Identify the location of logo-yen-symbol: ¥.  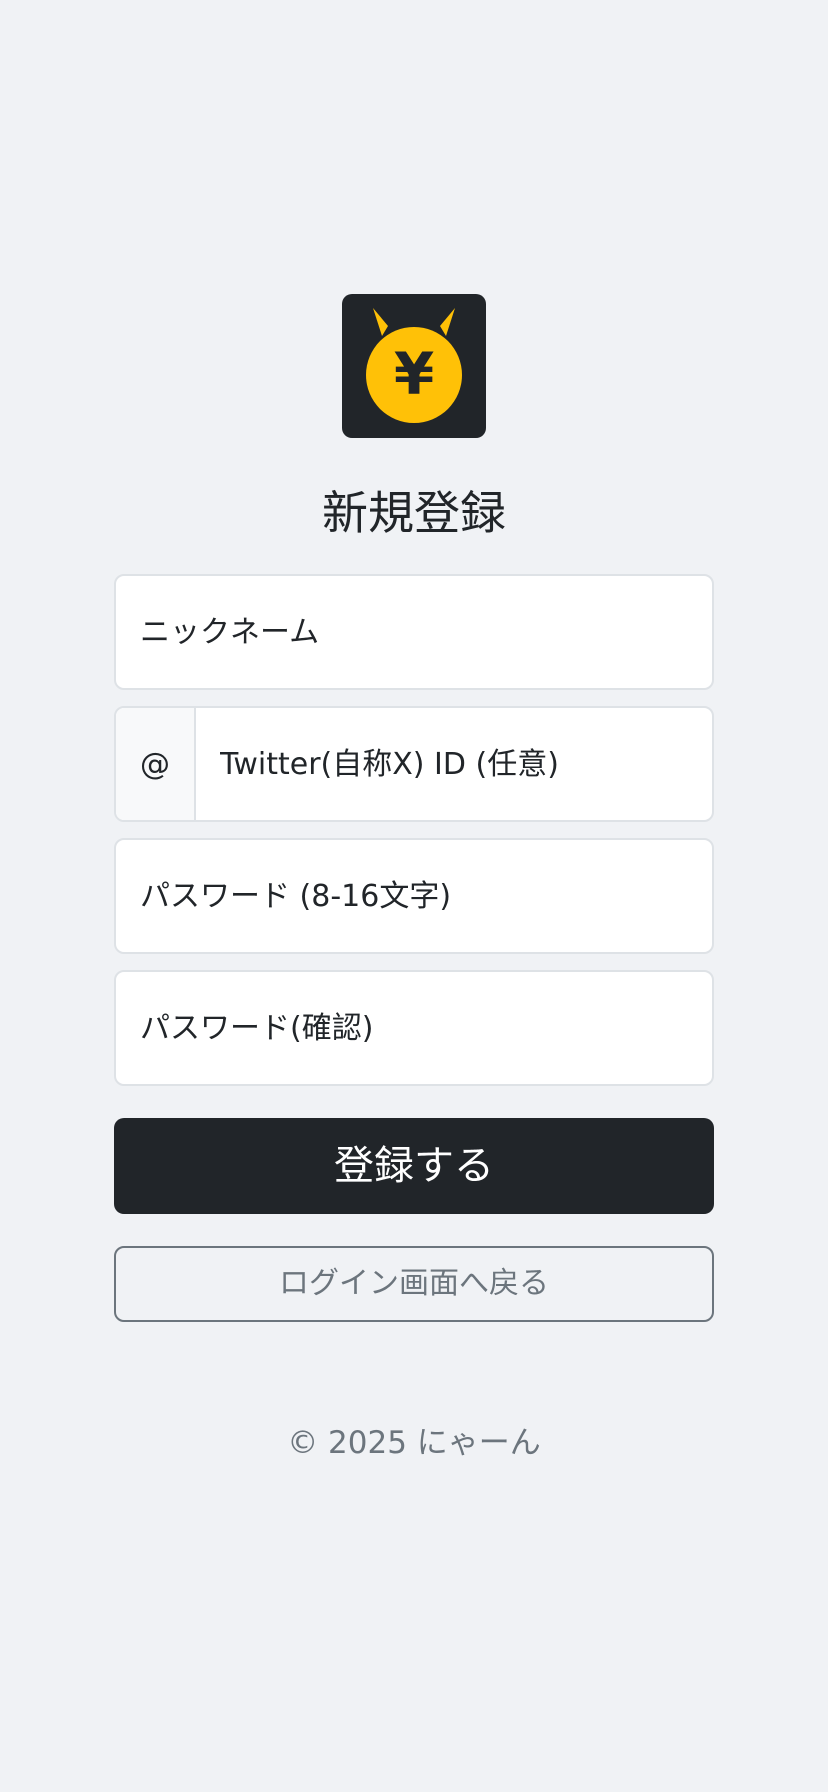
(414, 374).